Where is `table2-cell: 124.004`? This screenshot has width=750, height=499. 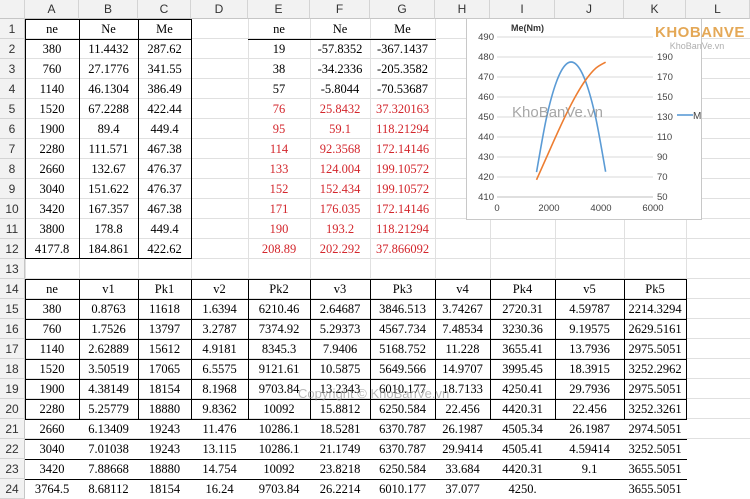 table2-cell: 124.004 is located at coordinates (340, 169).